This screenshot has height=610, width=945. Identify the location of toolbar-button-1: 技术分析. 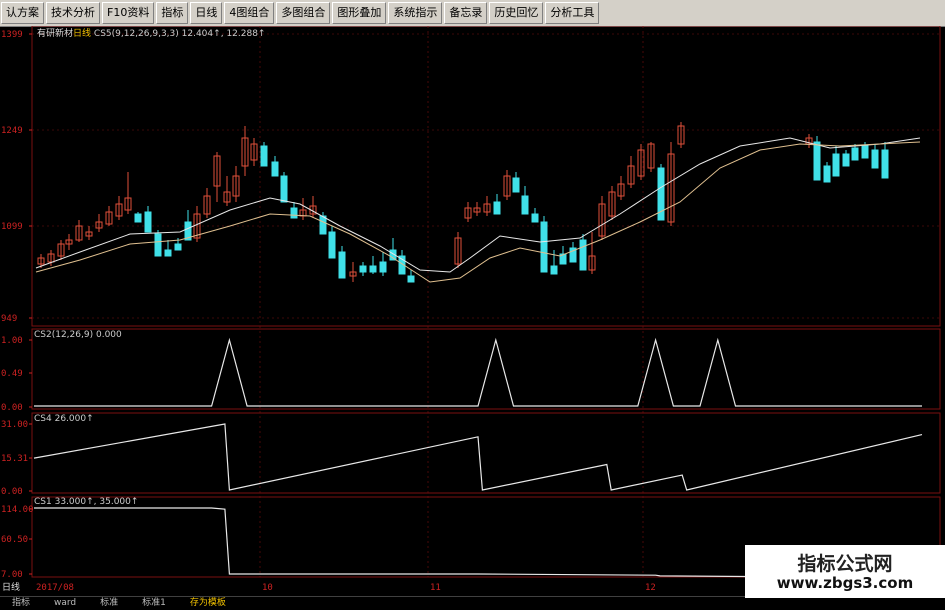
(73, 13).